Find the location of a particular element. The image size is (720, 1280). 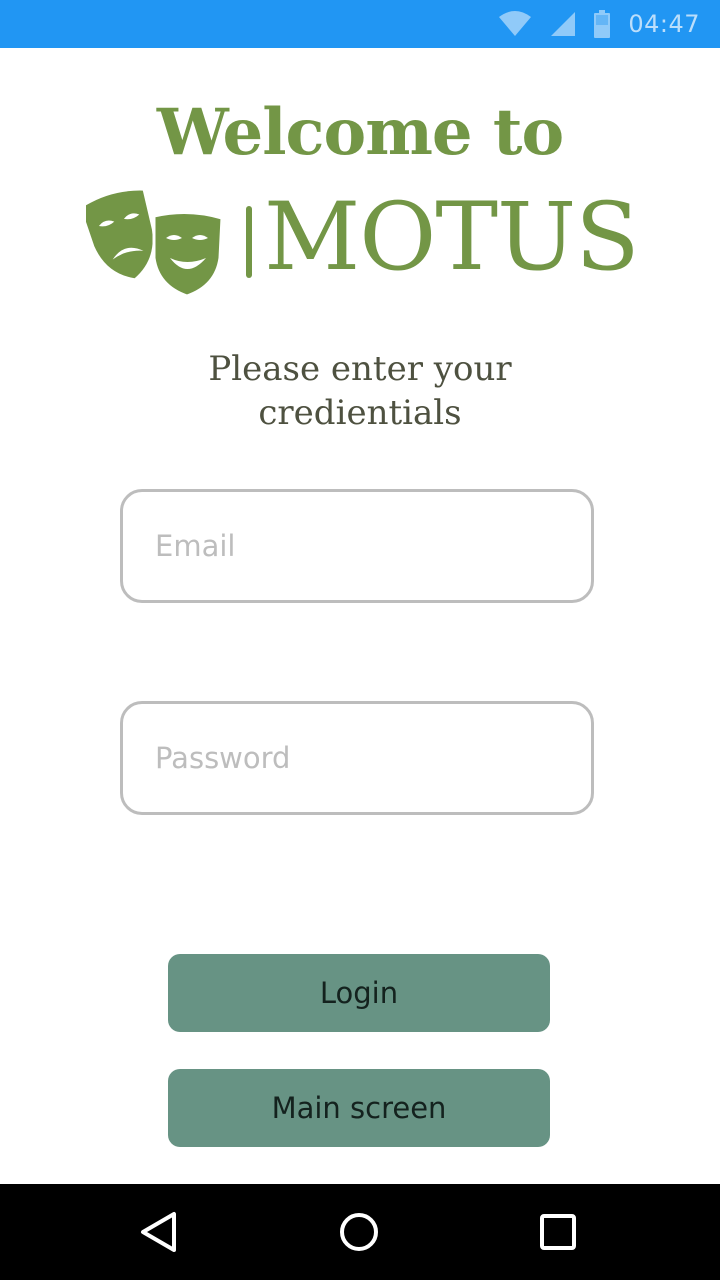

signal-icon is located at coordinates (563, 24).